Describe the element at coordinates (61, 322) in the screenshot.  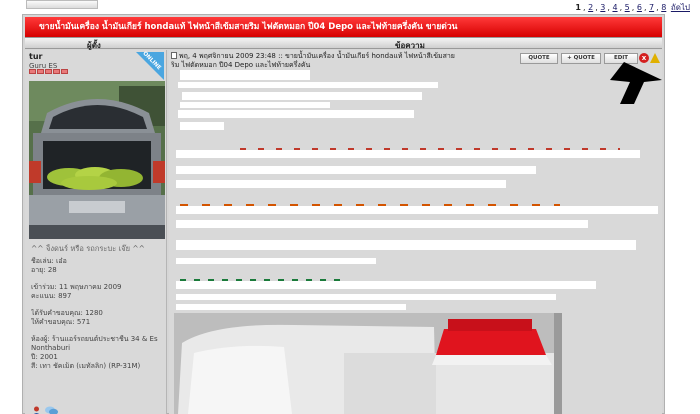
I see `author-likes-given: ให้คำขอบคุณ: 571` at that location.